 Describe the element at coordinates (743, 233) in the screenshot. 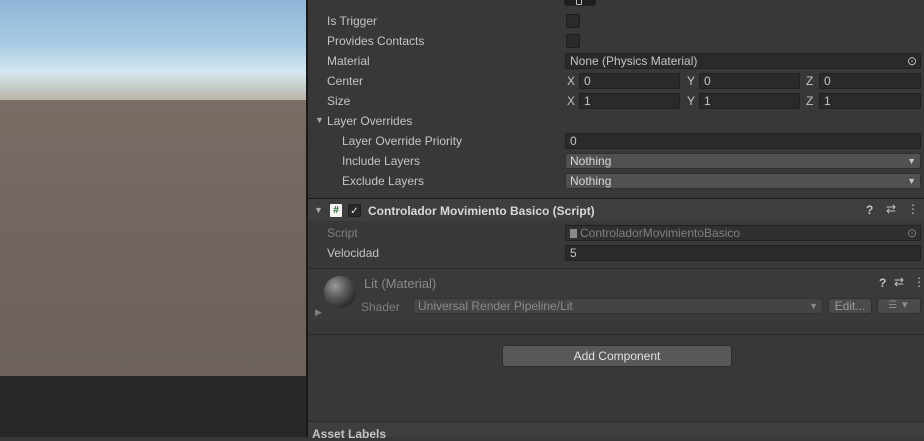

I see `script-object-field: ControladorMovimientoBasico ⊙` at that location.